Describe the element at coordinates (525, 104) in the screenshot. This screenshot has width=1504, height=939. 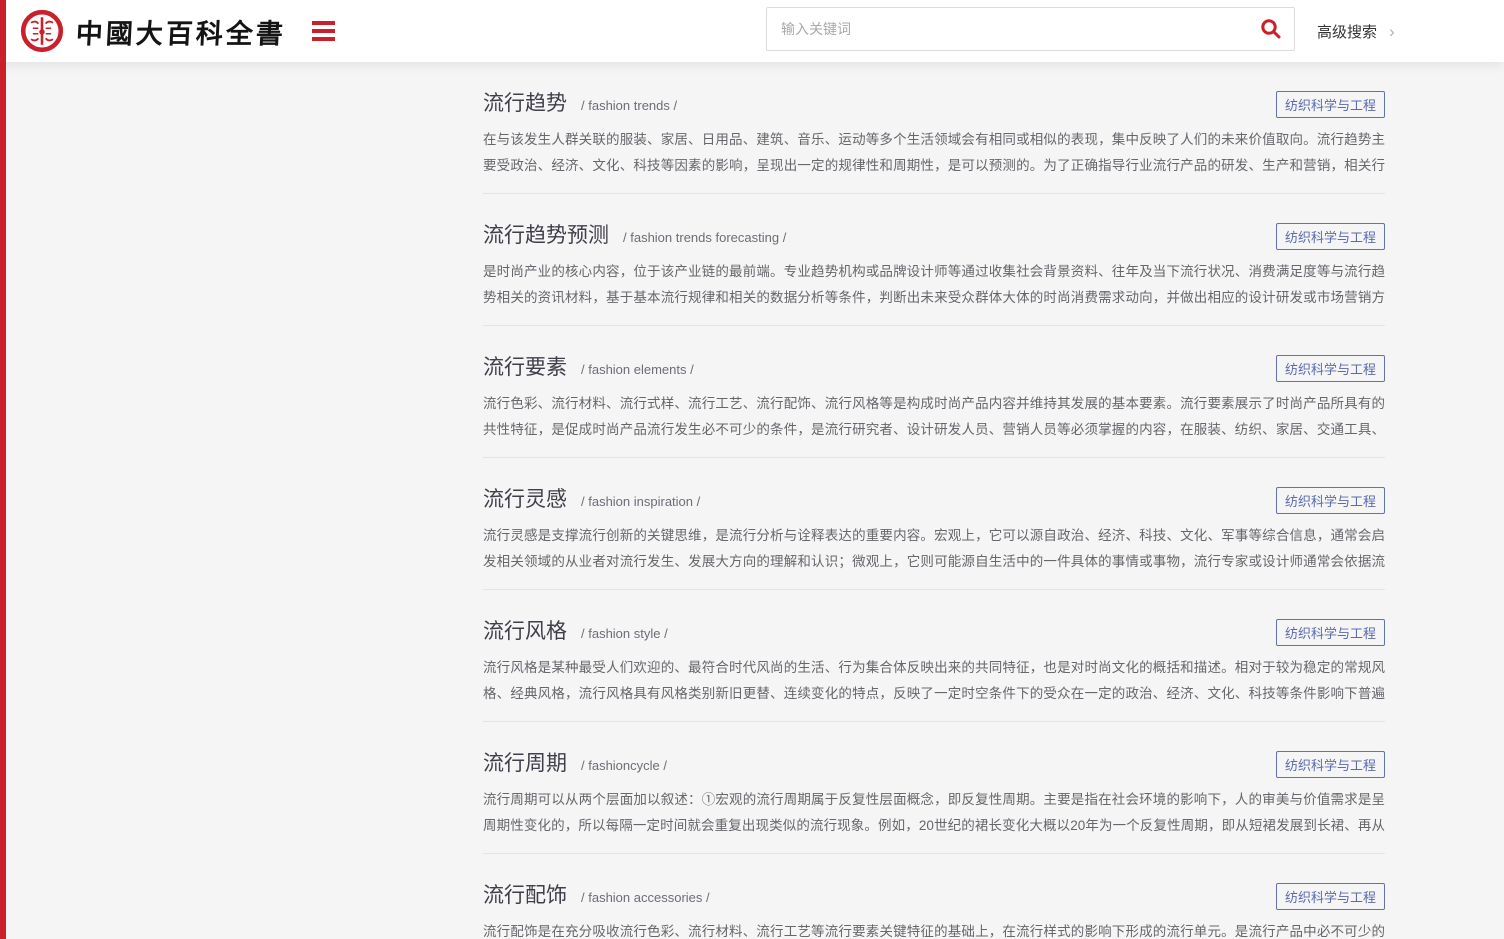
I see `entry-title-link: 流行趋势` at that location.